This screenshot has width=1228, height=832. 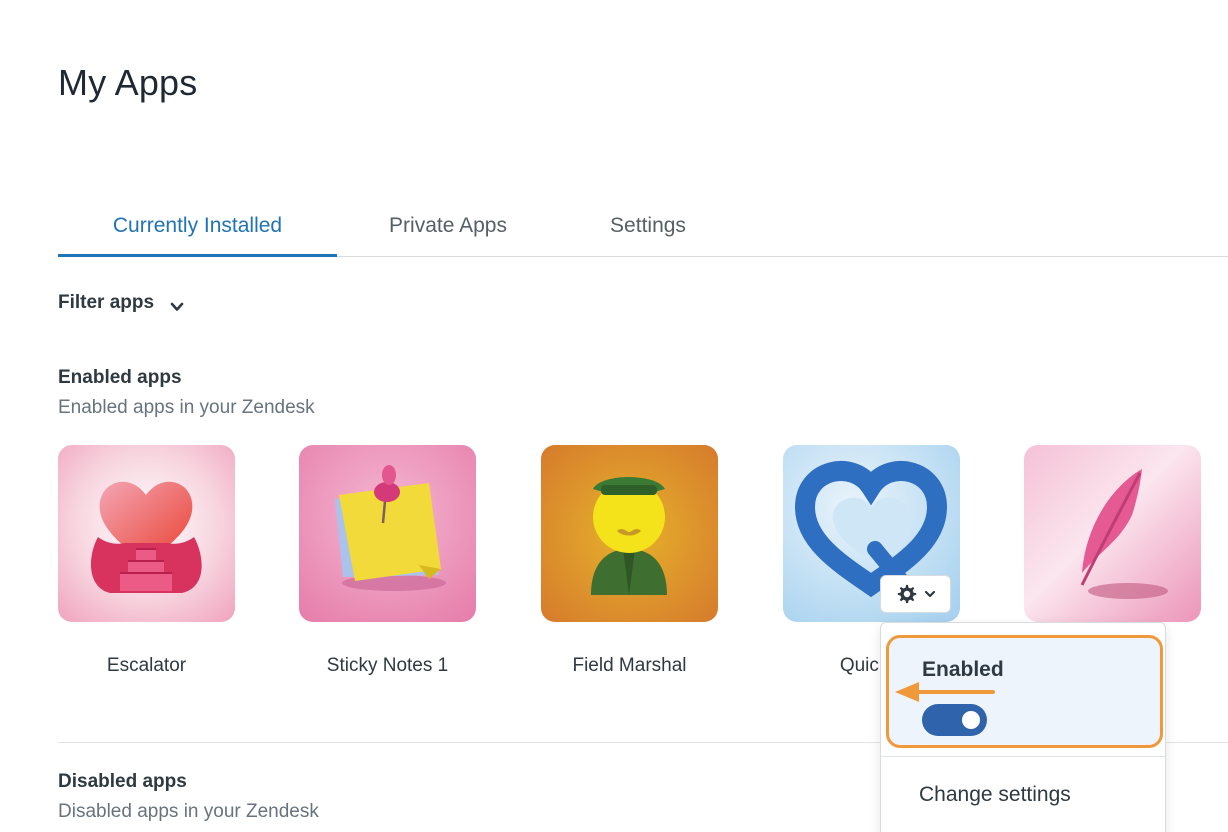 What do you see at coordinates (197, 228) in the screenshot?
I see `tab-currently-installed: Currently Installed` at bounding box center [197, 228].